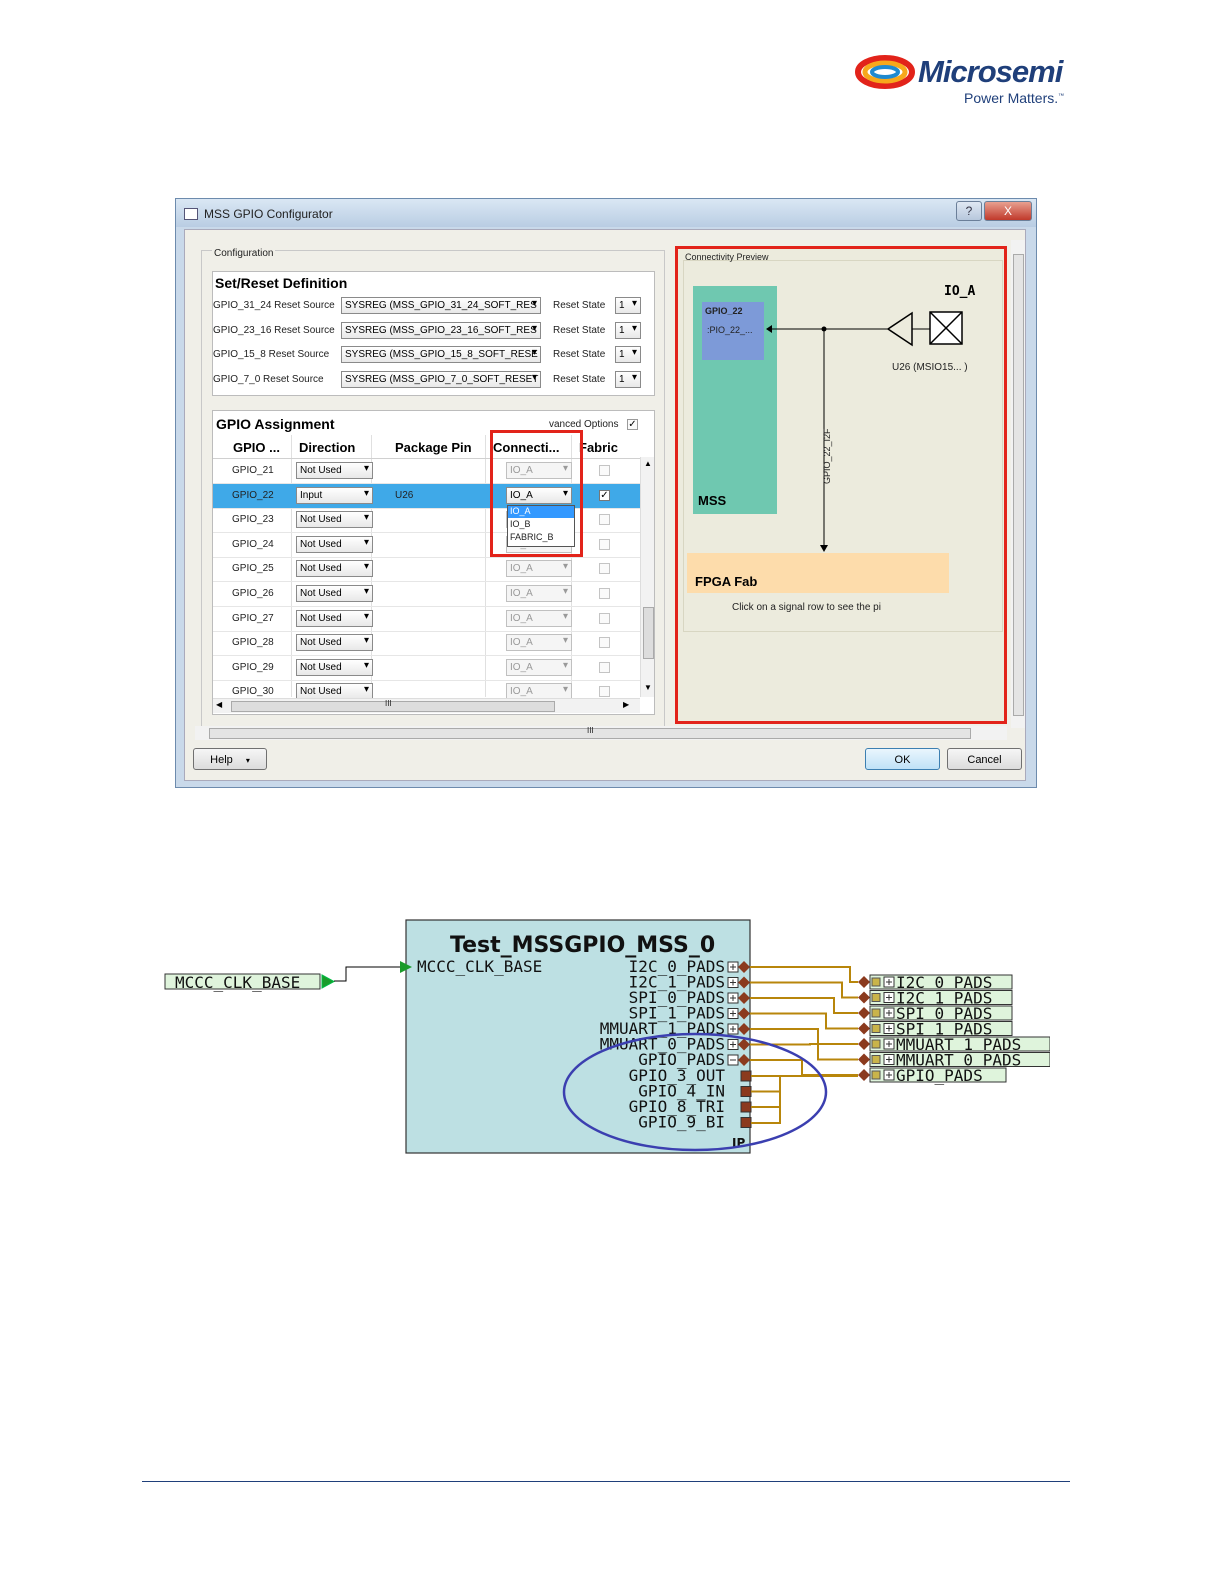 The height and width of the screenshot is (1584, 1224). Describe the element at coordinates (626, 704) in the screenshot. I see `scroll-right-arrow-icon: ▶` at that location.